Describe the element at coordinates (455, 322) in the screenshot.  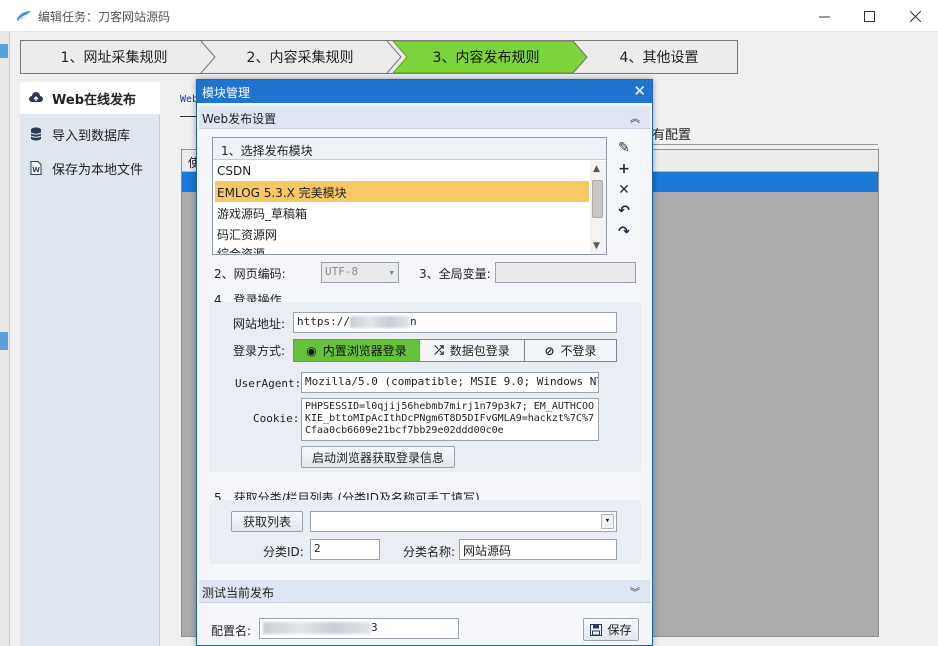
I see `site-url-input: https:// n` at that location.